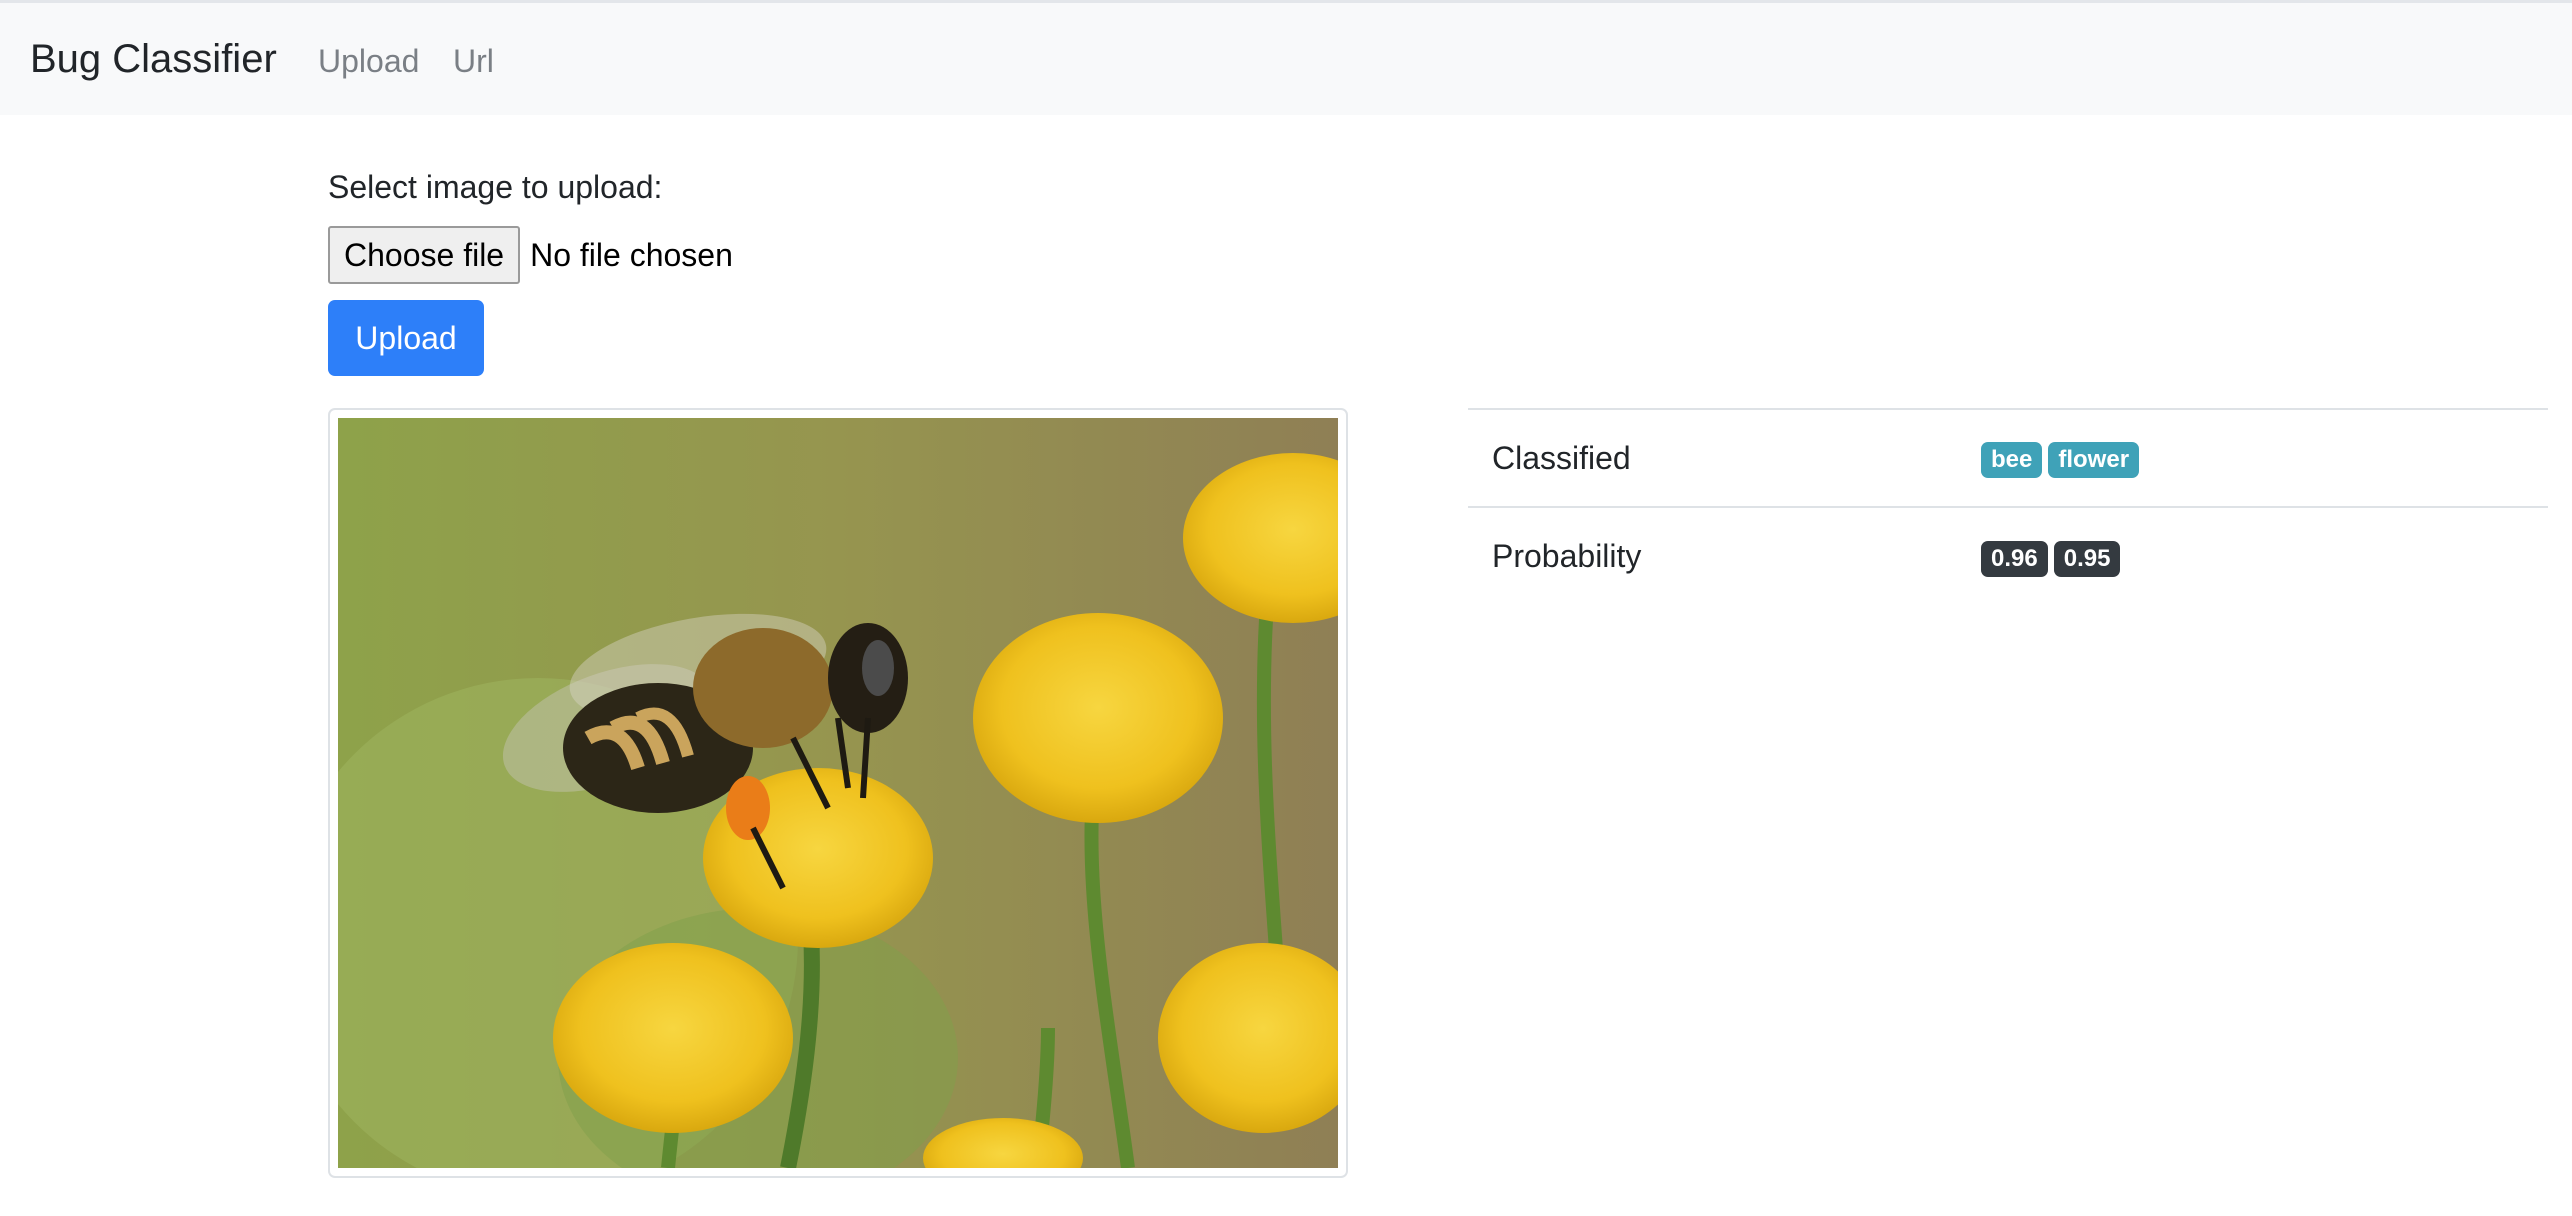 This screenshot has width=2572, height=1216. What do you see at coordinates (2087, 558) in the screenshot?
I see `probability-badge: 0.95` at bounding box center [2087, 558].